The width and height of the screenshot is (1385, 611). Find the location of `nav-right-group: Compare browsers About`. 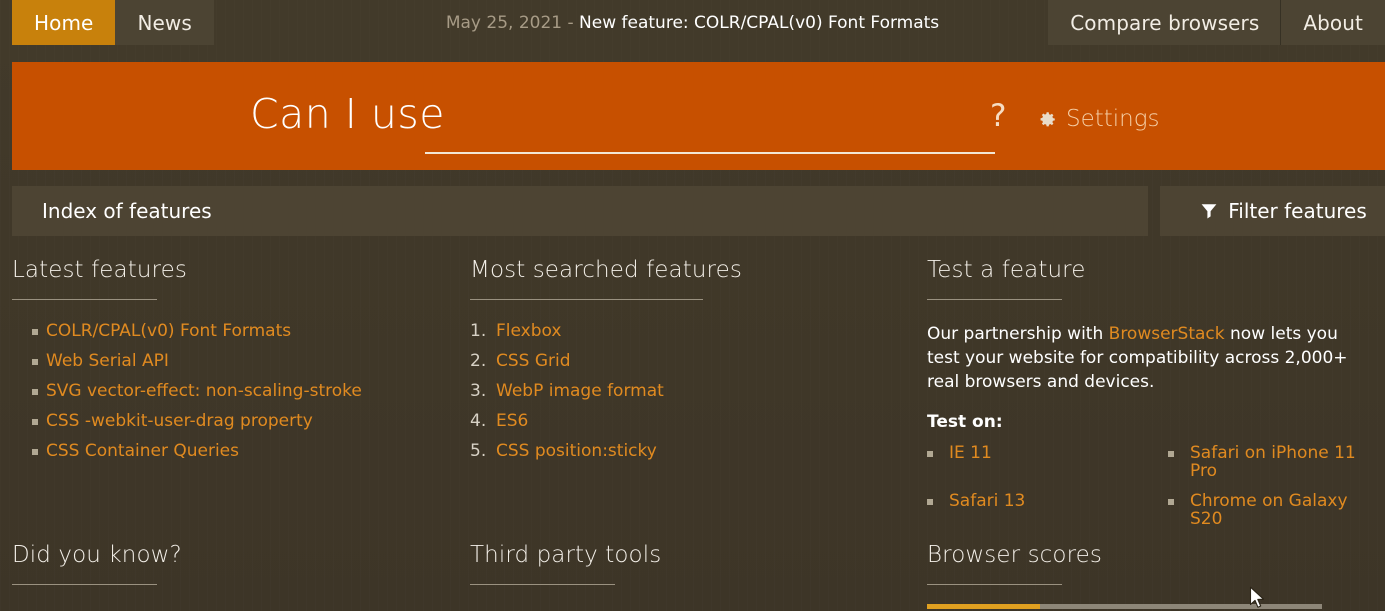

nav-right-group: Compare browsers About is located at coordinates (1216, 22).